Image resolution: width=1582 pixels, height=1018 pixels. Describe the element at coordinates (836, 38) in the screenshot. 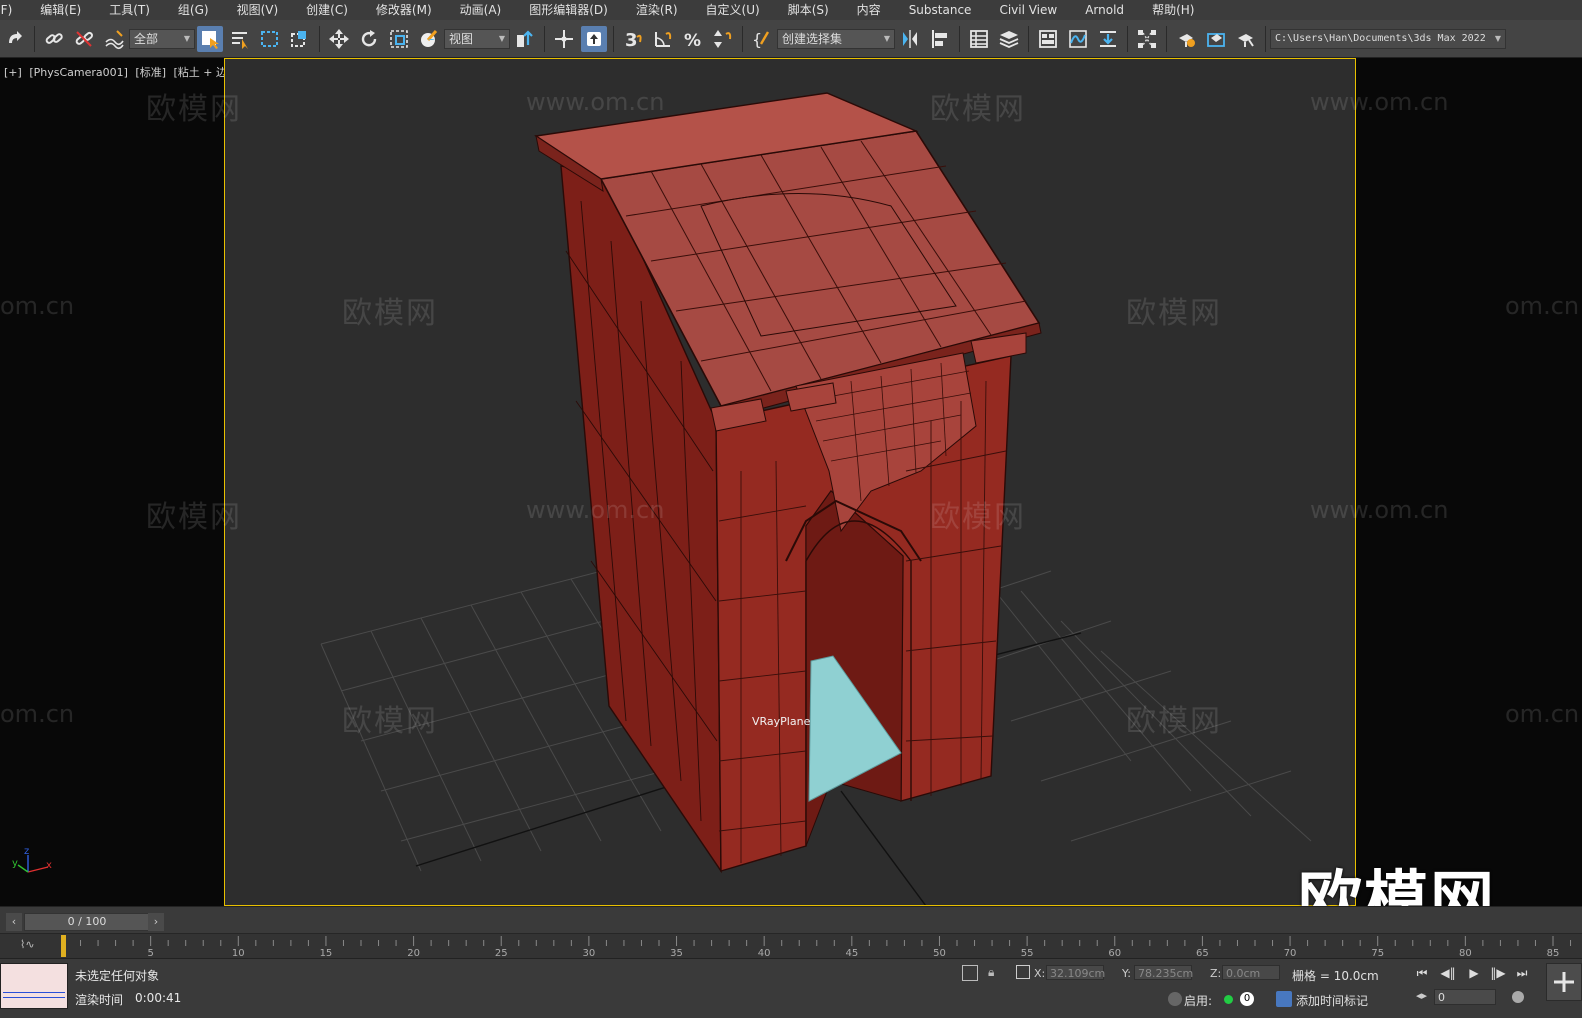

I see `named-selection-set-dropdown: 创建选择集 ▼` at that location.